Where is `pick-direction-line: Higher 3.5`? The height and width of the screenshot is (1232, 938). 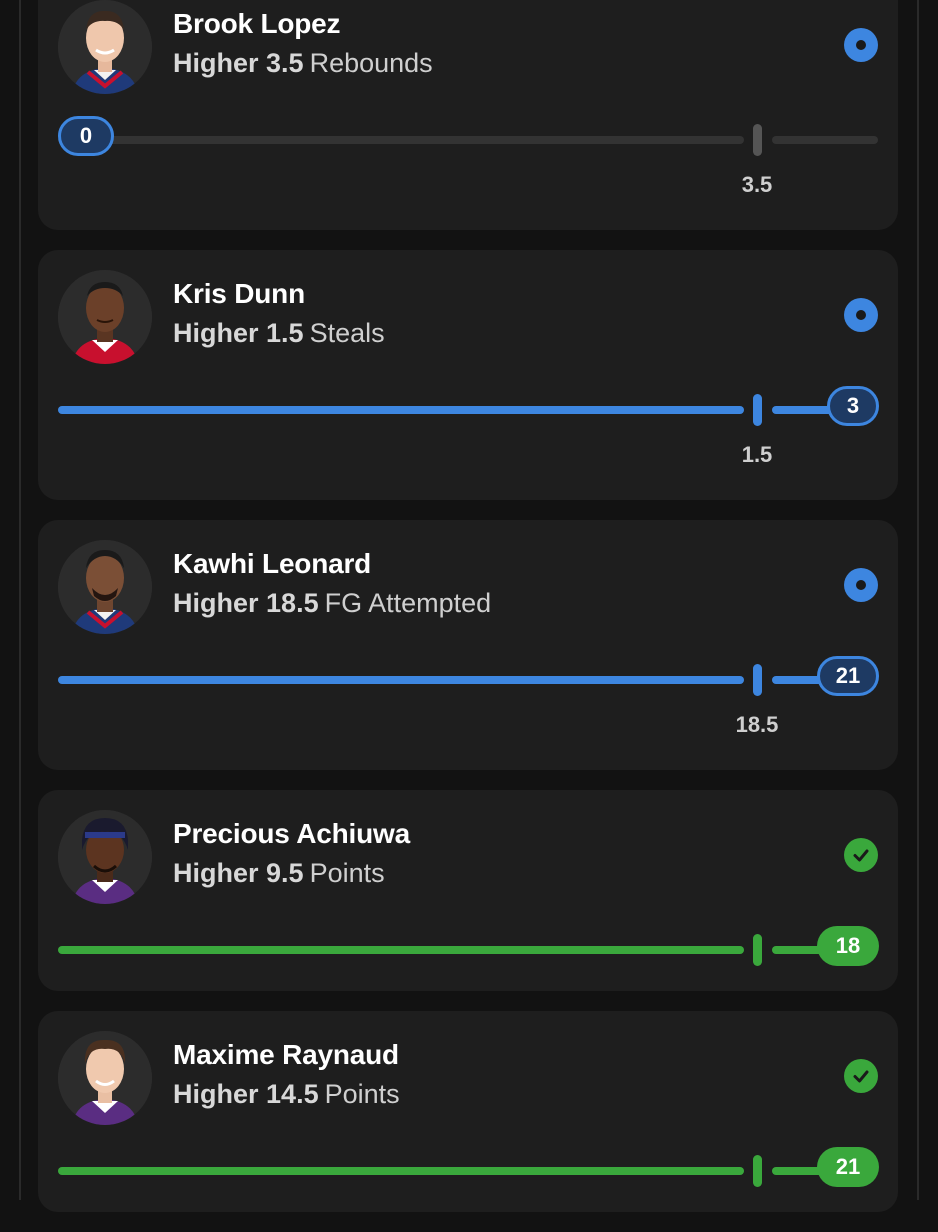 pick-direction-line: Higher 3.5 is located at coordinates (238, 63).